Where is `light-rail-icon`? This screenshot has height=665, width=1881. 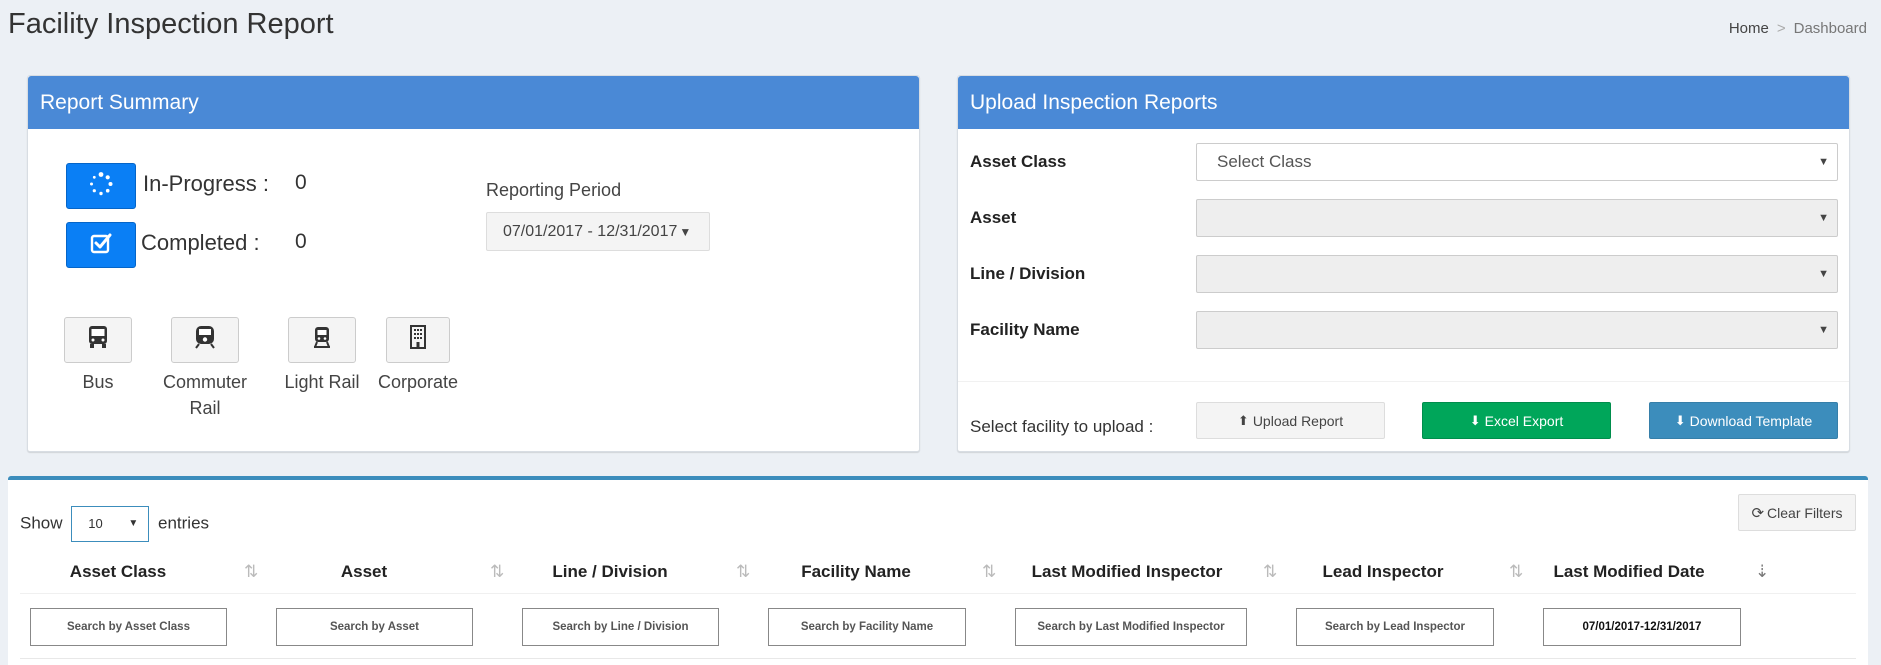
light-rail-icon is located at coordinates (322, 340).